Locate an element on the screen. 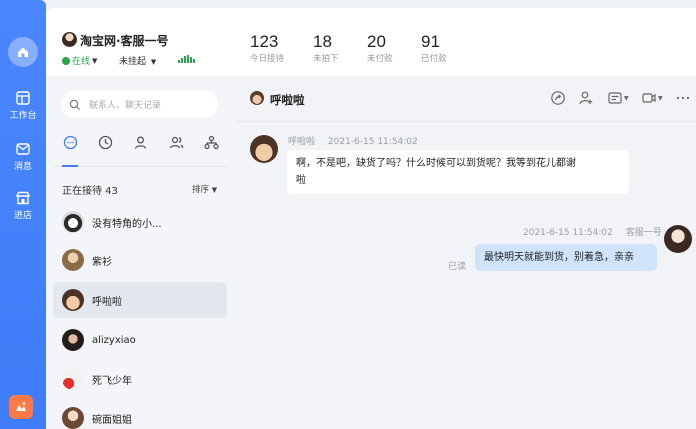  app-logo-button is located at coordinates (21, 407).